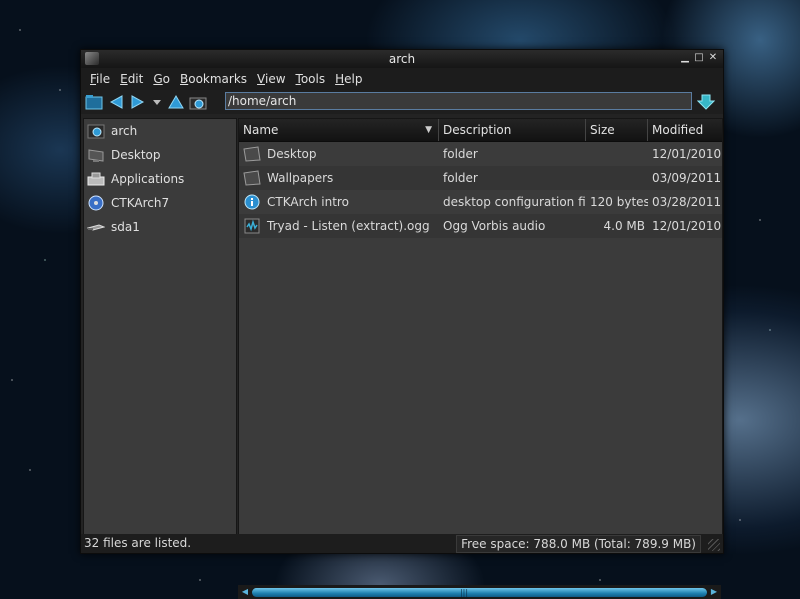  Describe the element at coordinates (148, 179) in the screenshot. I see `sidebar-item-label: Applications` at that location.